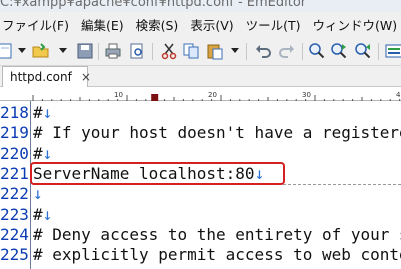  I want to click on menu-search: 検索(S), so click(161, 24).